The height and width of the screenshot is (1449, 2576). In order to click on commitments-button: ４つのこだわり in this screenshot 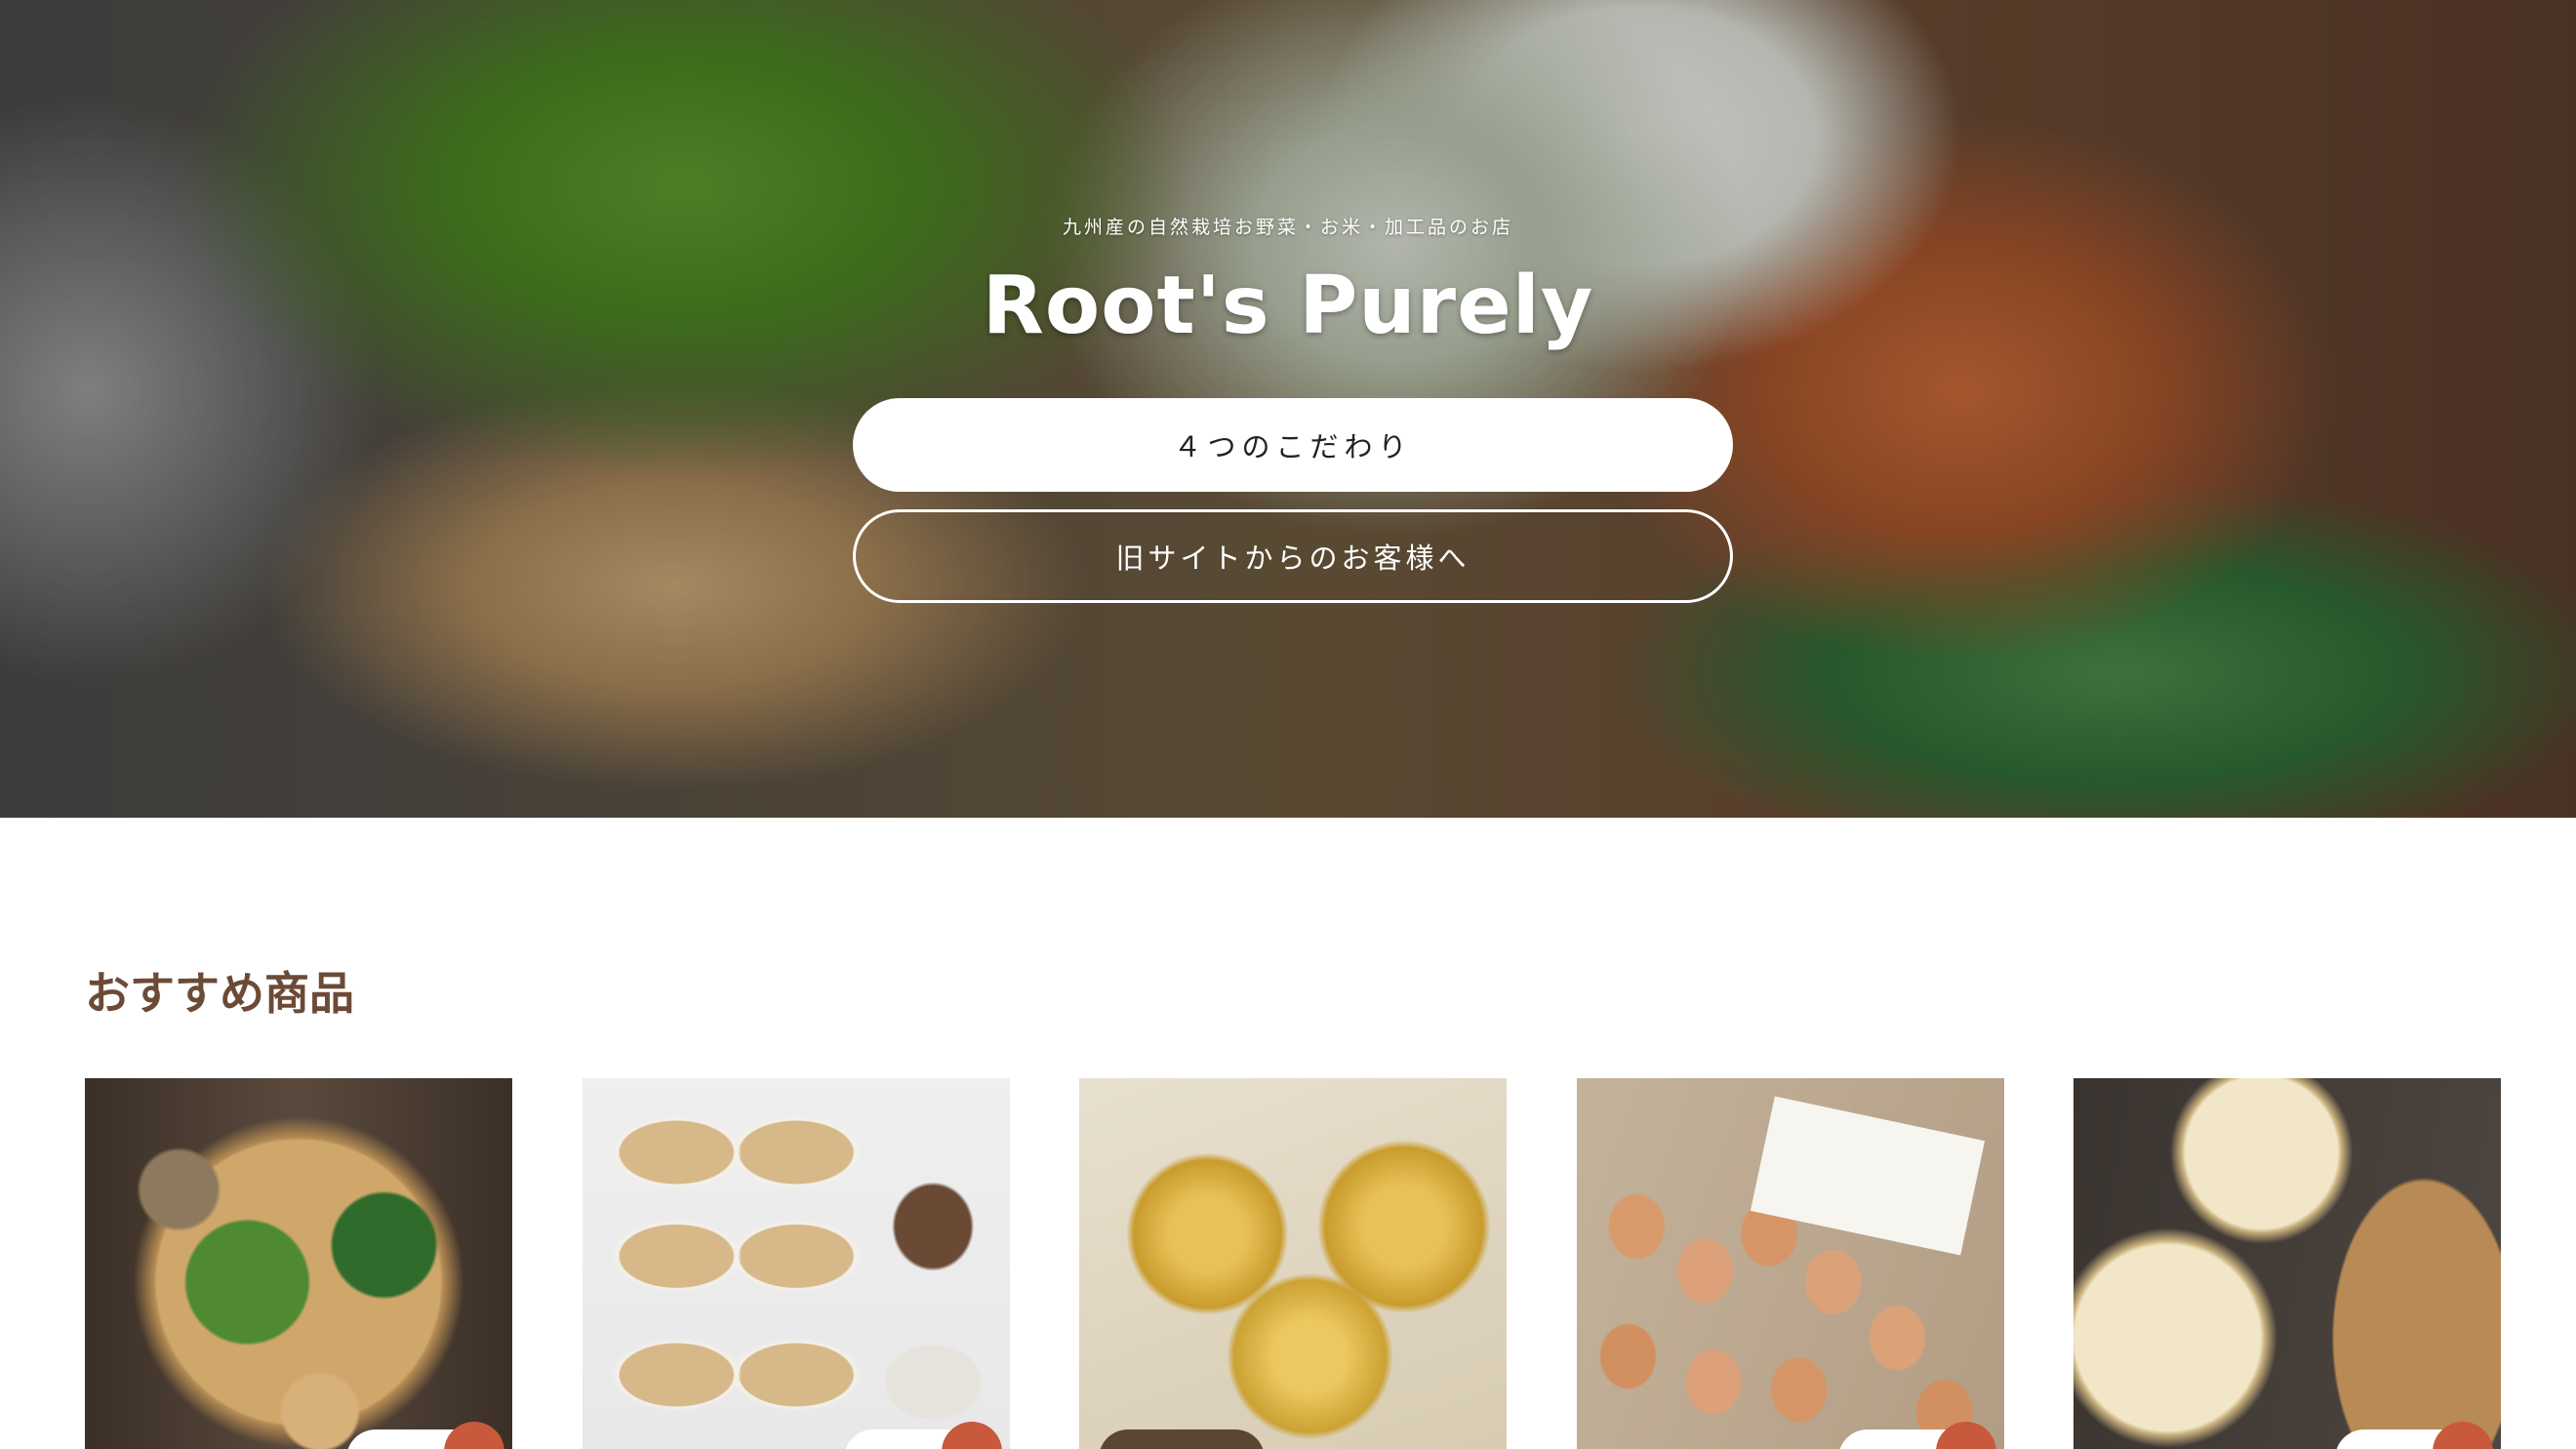, I will do `click(1293, 445)`.